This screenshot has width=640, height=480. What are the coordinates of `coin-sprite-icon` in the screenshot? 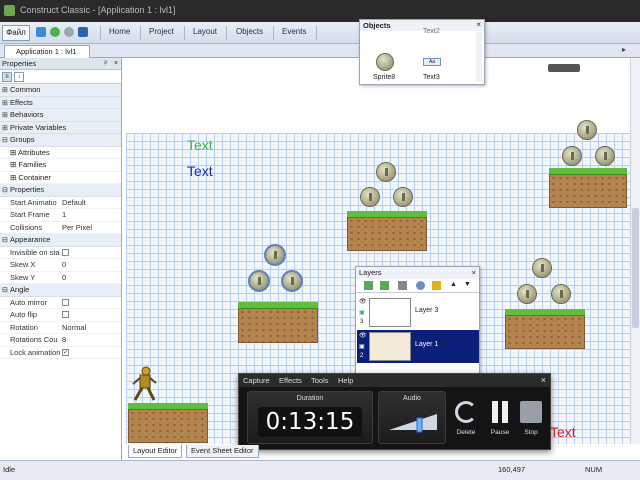 It's located at (385, 62).